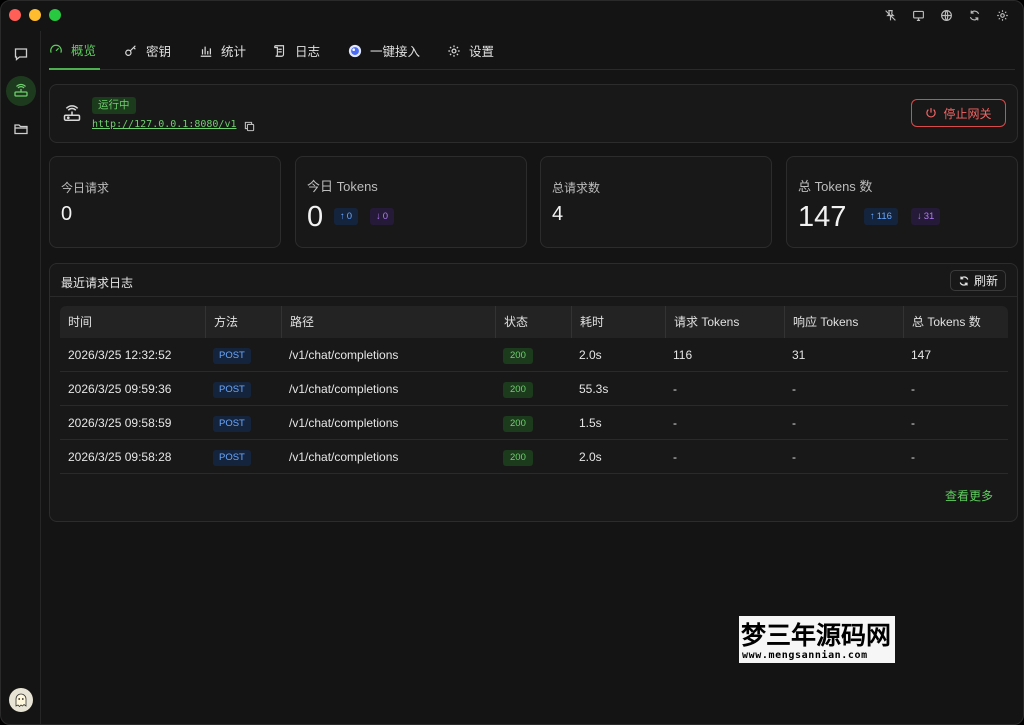  What do you see at coordinates (872, 216) in the screenshot?
I see `arrow-up-icon: ↑` at bounding box center [872, 216].